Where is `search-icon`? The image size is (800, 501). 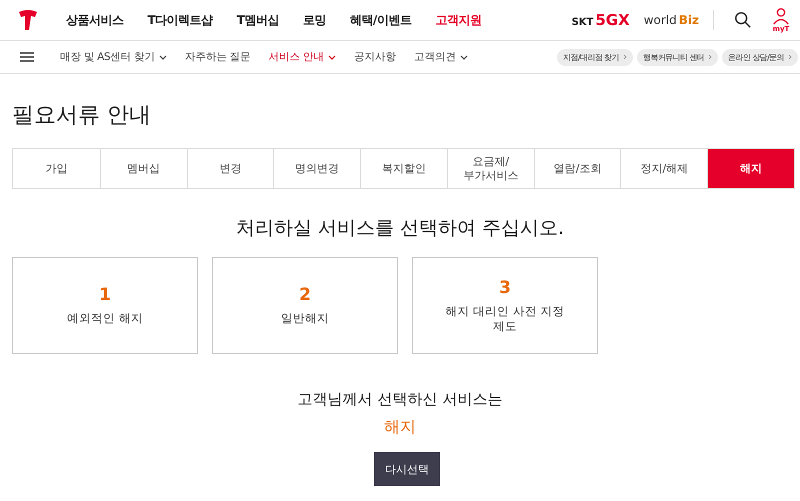
search-icon is located at coordinates (743, 20).